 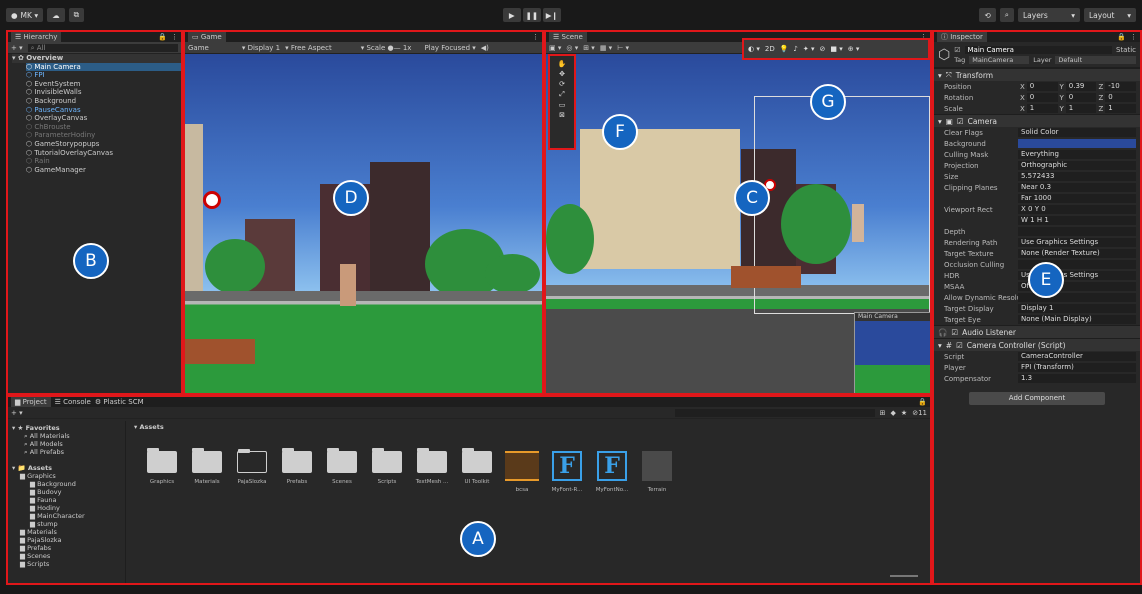 What do you see at coordinates (568, 37) in the screenshot?
I see `scene-tab: ☰ Scene` at bounding box center [568, 37].